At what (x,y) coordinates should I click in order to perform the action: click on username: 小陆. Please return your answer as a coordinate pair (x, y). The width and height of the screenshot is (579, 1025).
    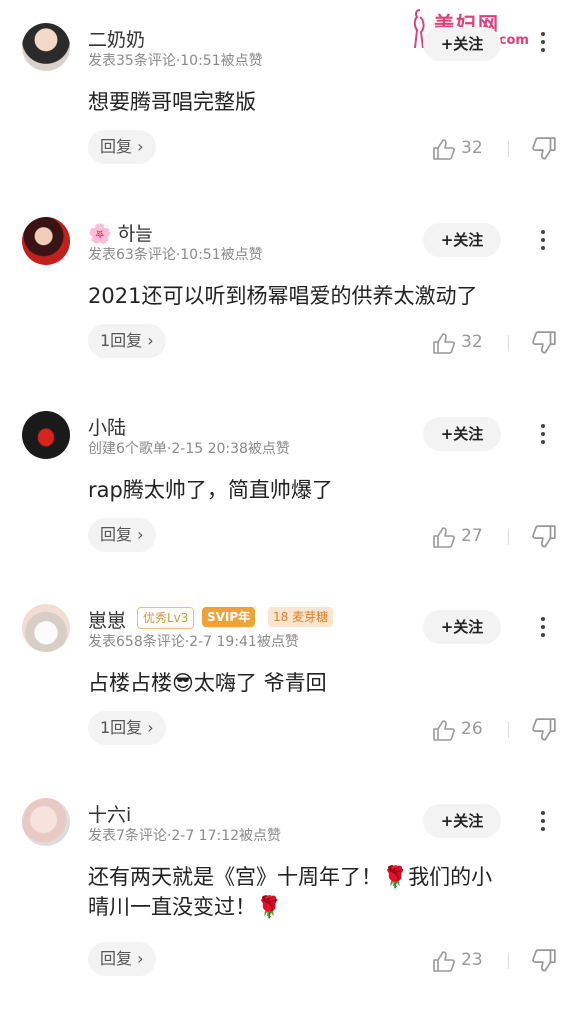
    Looking at the image, I should click on (107, 426).